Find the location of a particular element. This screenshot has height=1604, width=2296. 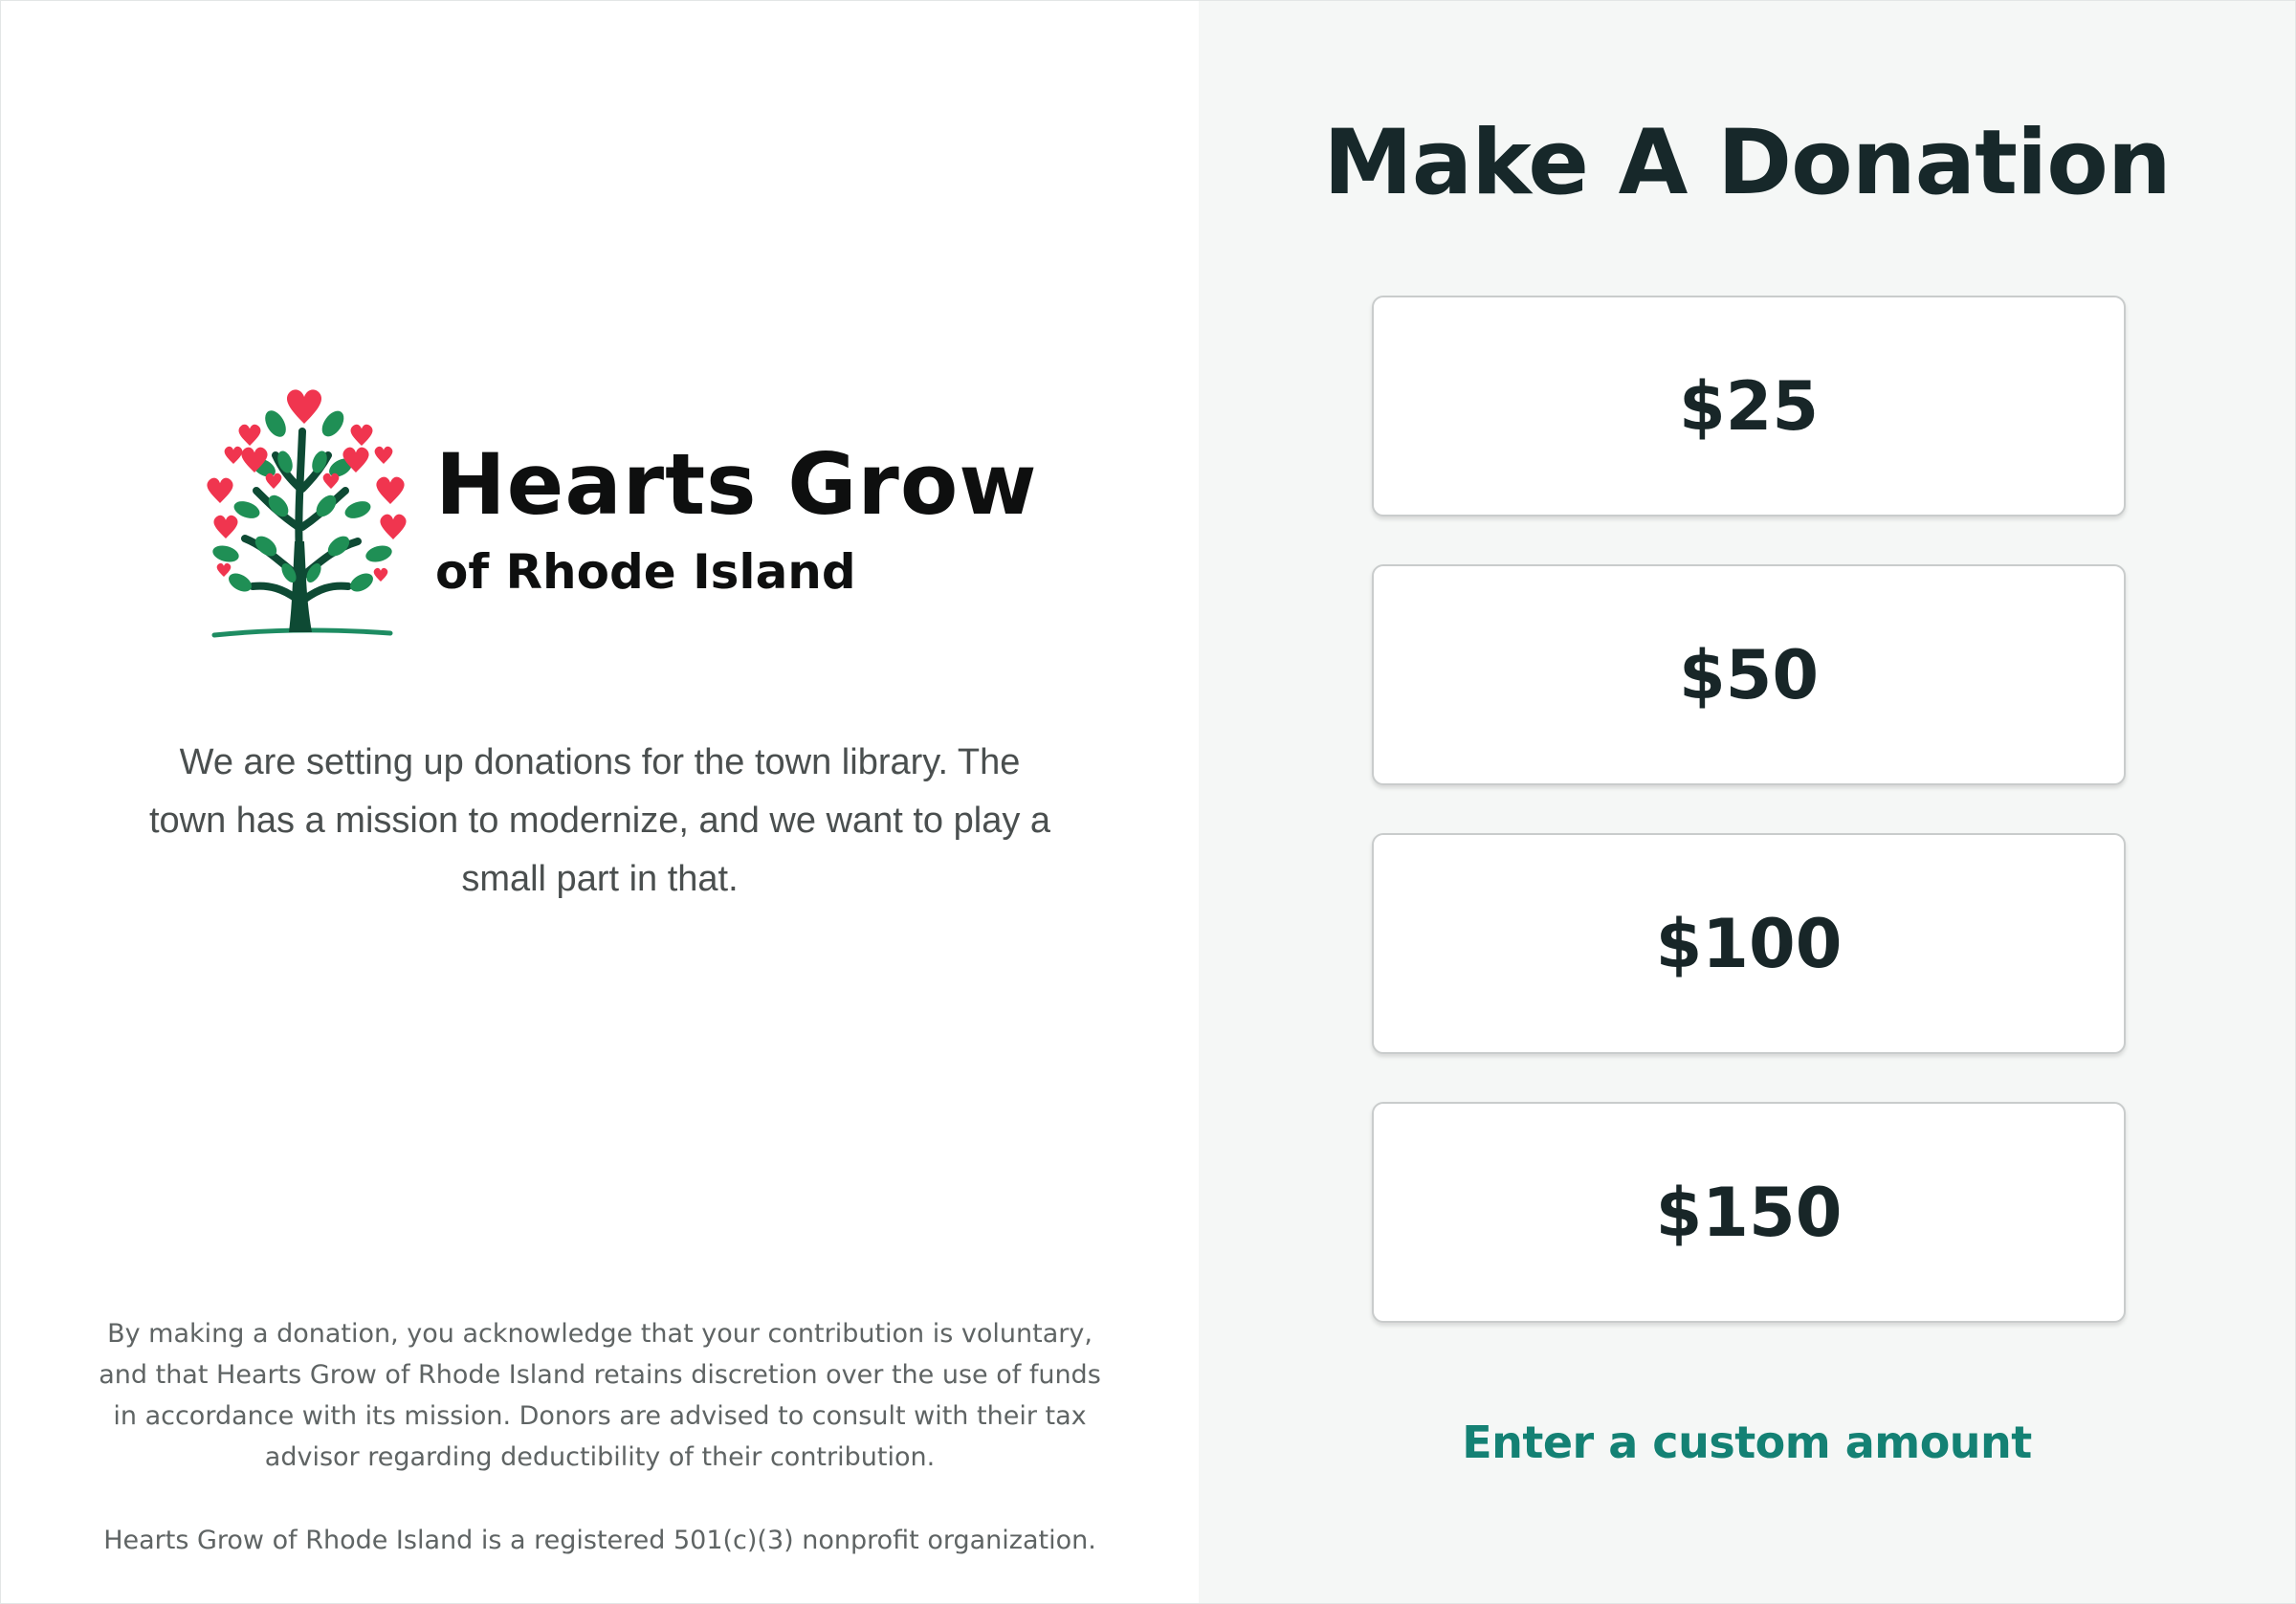

brand-logo: Hearts Grow of Rhode Island is located at coordinates (617, 513).